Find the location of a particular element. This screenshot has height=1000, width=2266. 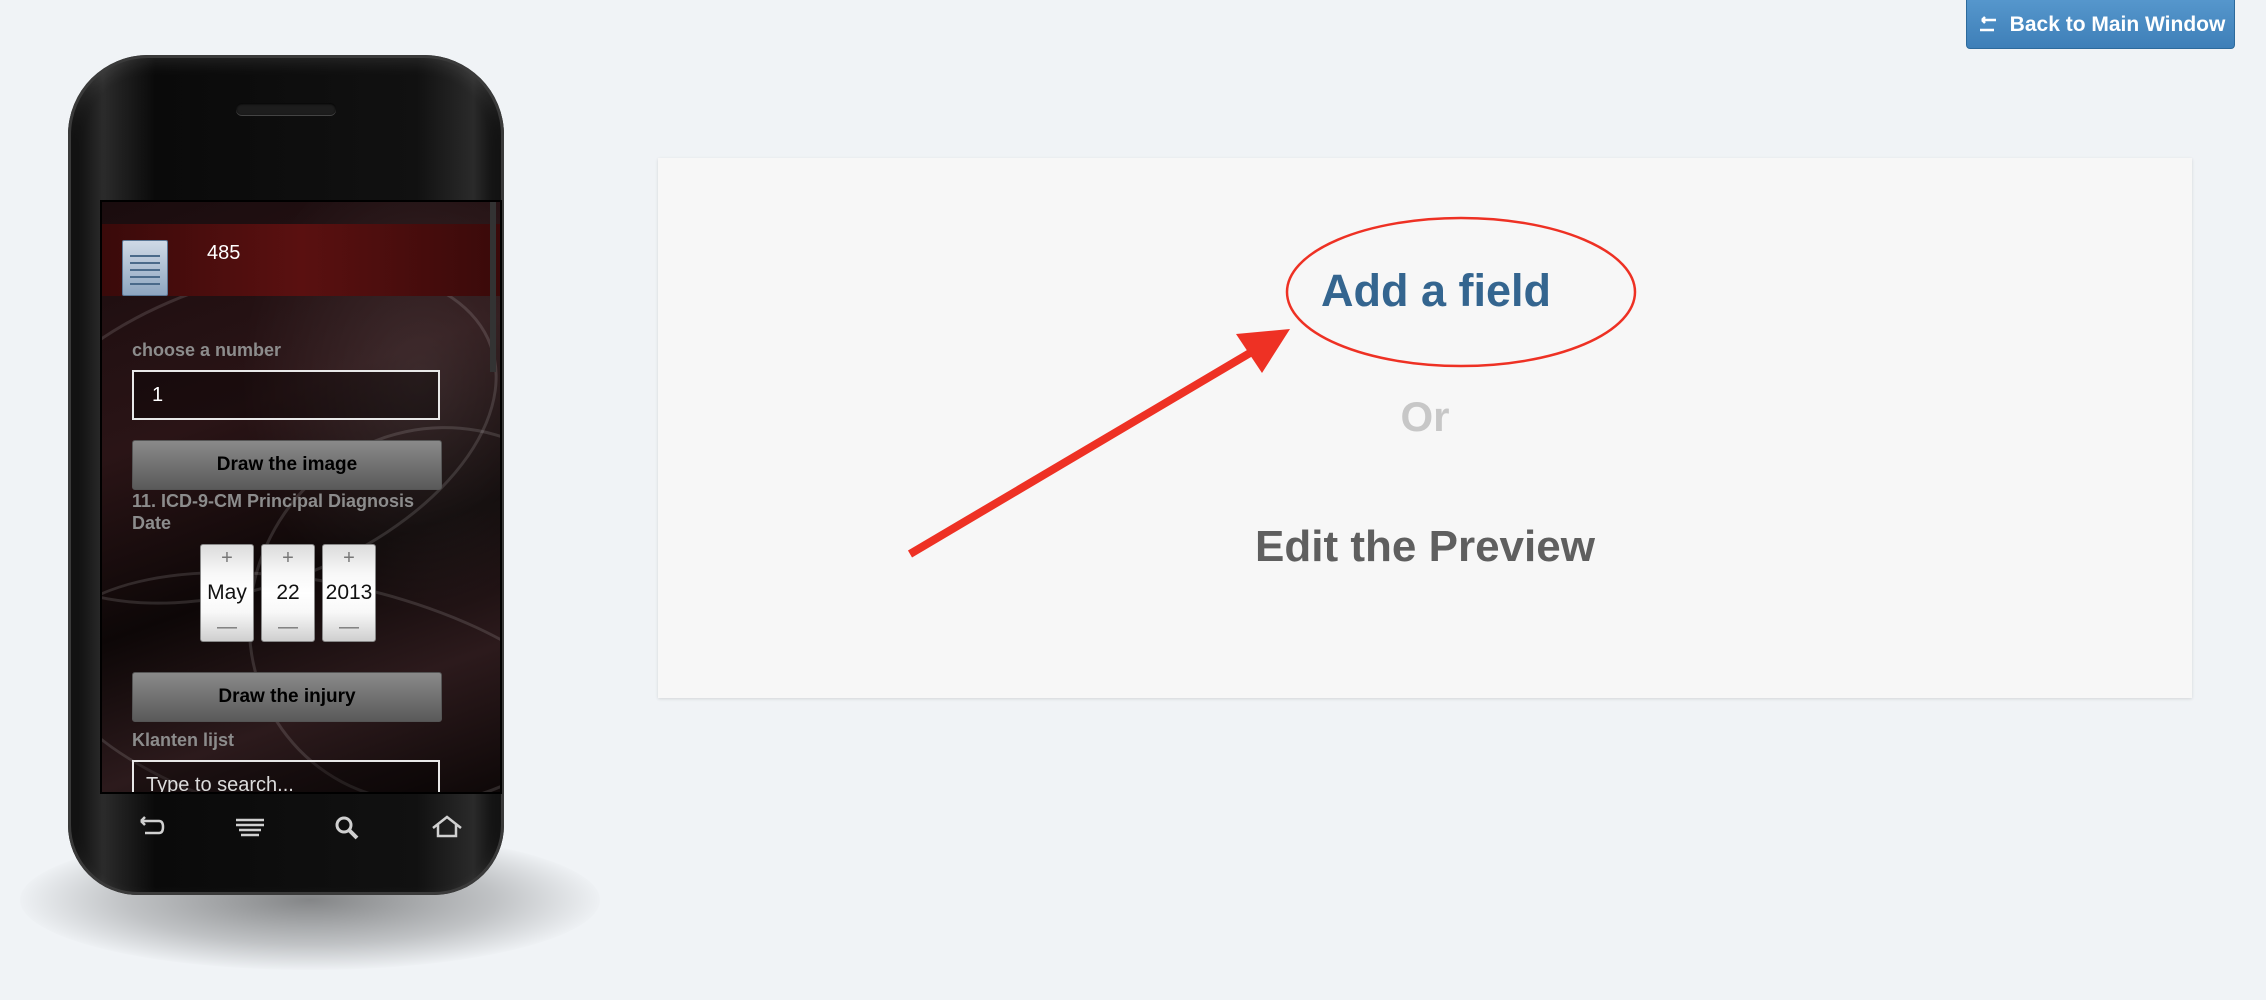

customer-list-label: Klanten lijst is located at coordinates (183, 740).